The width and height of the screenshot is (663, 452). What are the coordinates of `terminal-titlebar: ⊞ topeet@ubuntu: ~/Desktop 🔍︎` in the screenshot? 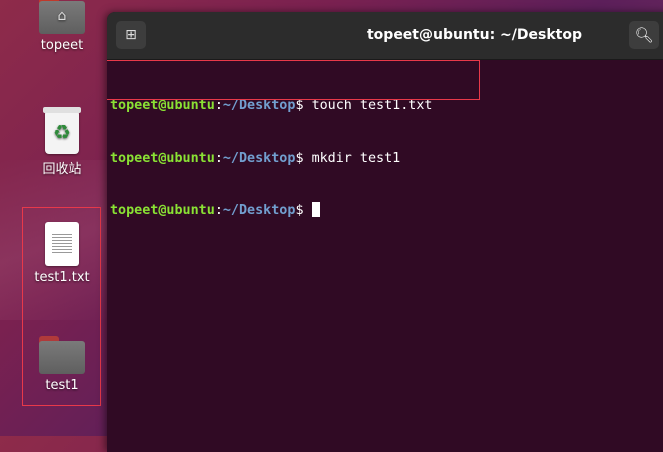 It's located at (385, 36).